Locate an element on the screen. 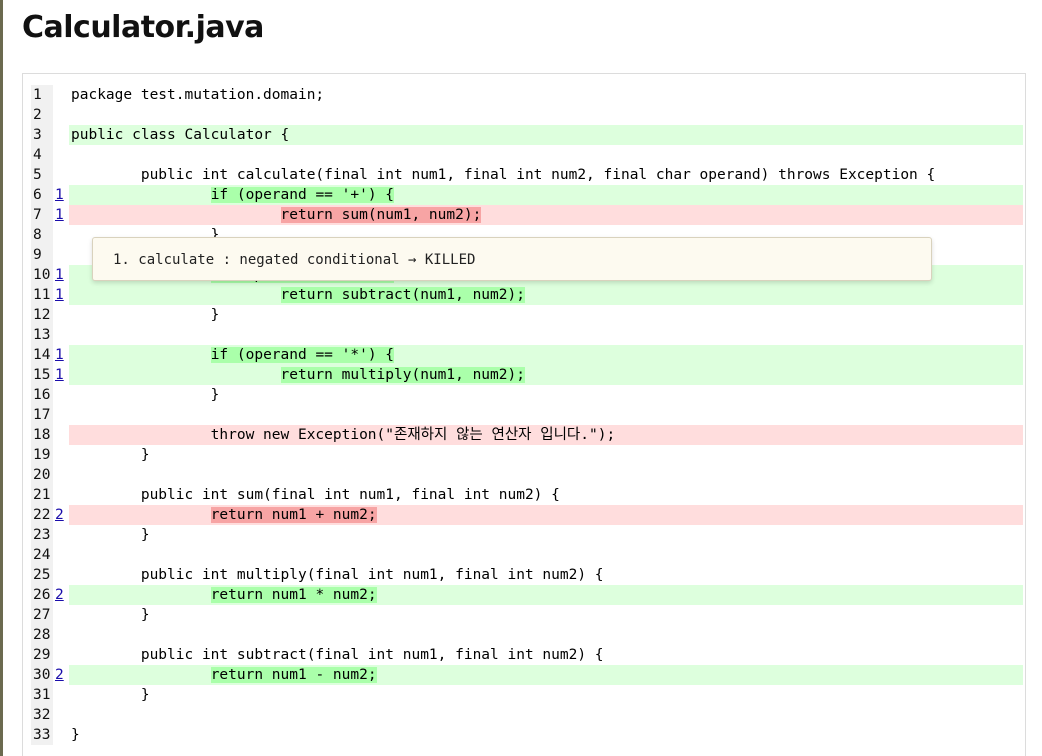  line-number: 27 is located at coordinates (42, 615).